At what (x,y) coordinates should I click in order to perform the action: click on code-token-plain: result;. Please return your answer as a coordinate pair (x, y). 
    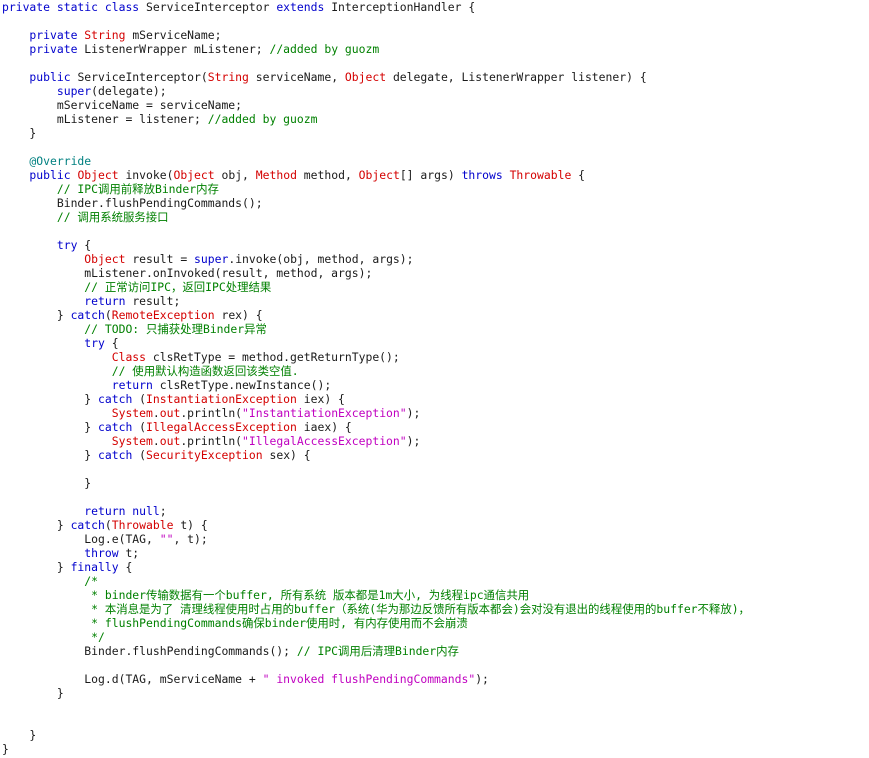
    Looking at the image, I should click on (156, 301).